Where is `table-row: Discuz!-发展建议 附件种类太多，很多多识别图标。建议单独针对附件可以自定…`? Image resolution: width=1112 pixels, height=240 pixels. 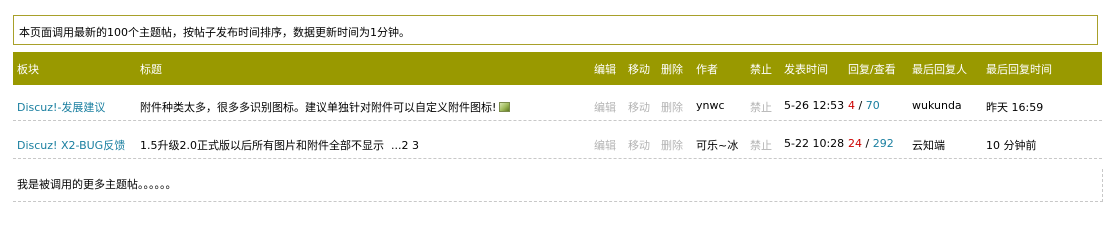
table-row: Discuz!-发展建议 附件种类太多，很多多识别图标。建议单独针对附件可以自定… is located at coordinates (557, 105).